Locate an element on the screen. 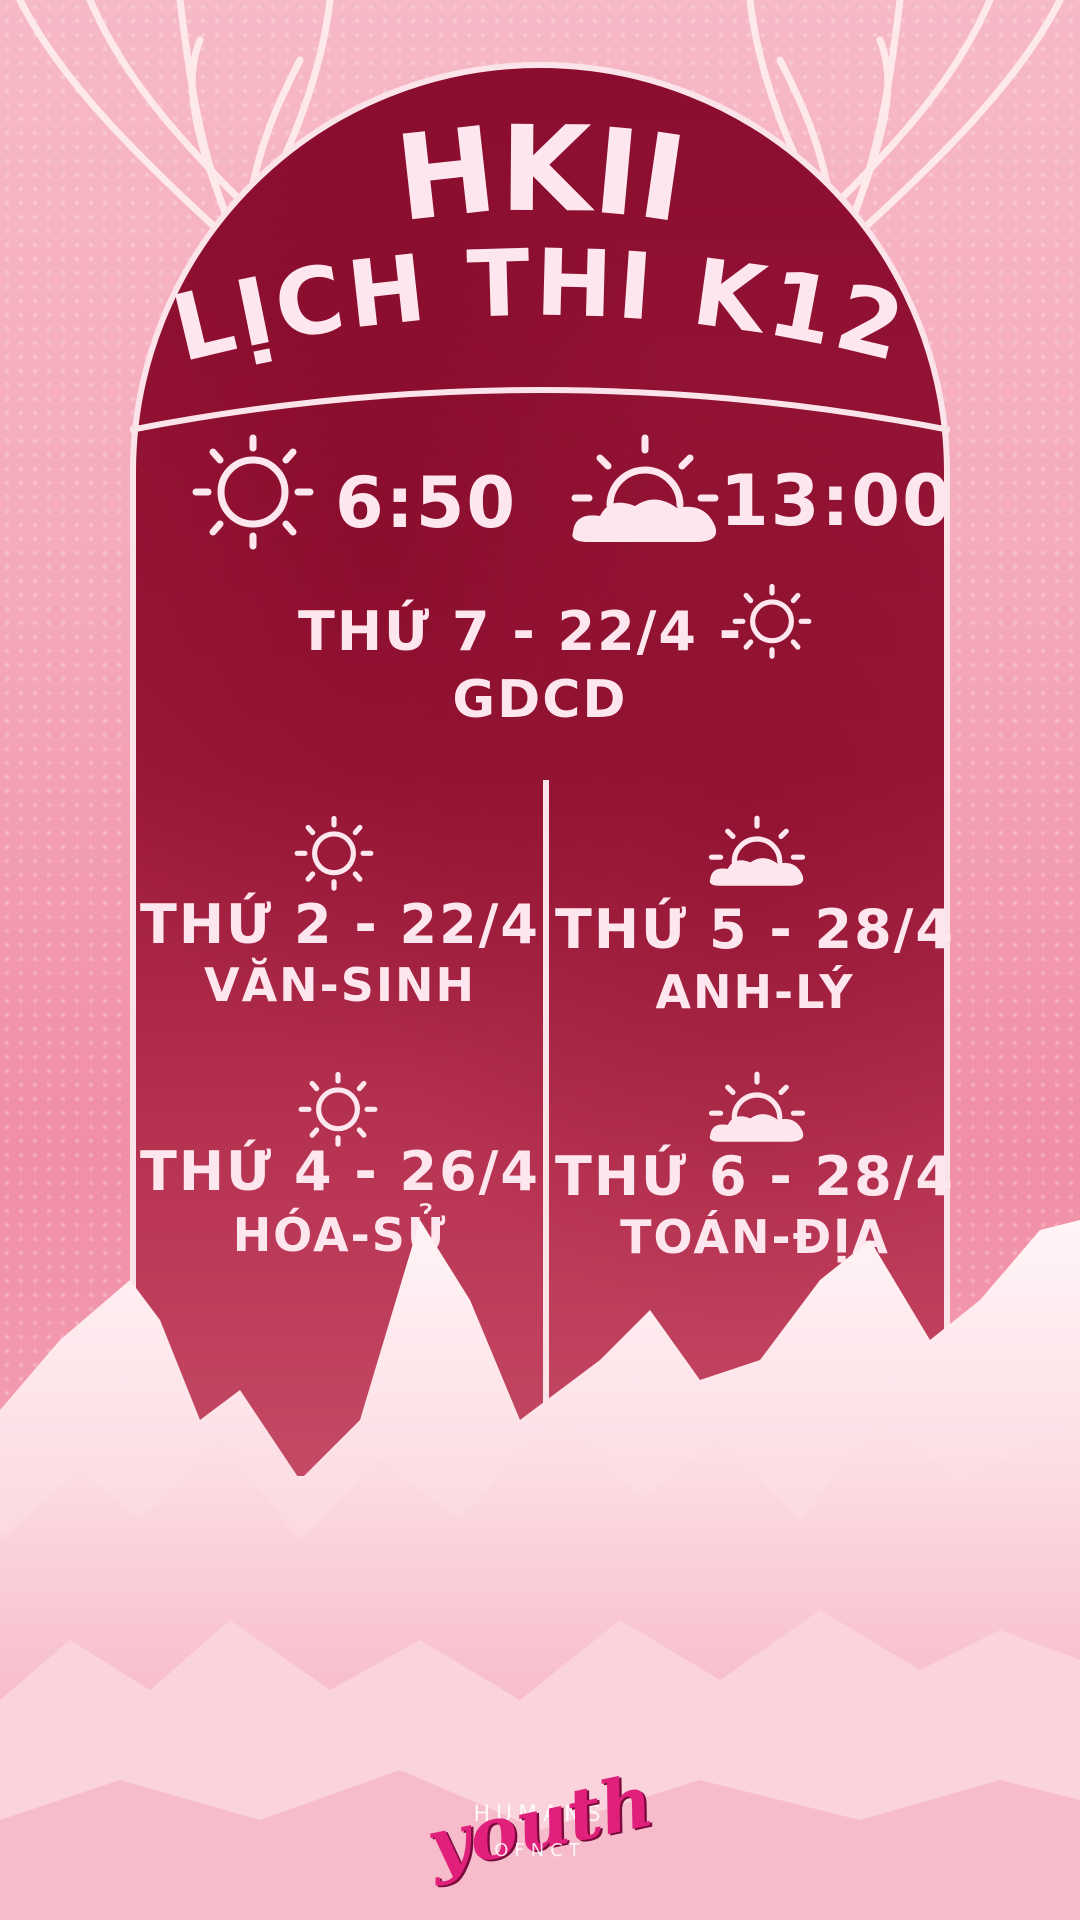 This screenshot has height=1920, width=1080. morning-time: 6:50 is located at coordinates (426, 503).